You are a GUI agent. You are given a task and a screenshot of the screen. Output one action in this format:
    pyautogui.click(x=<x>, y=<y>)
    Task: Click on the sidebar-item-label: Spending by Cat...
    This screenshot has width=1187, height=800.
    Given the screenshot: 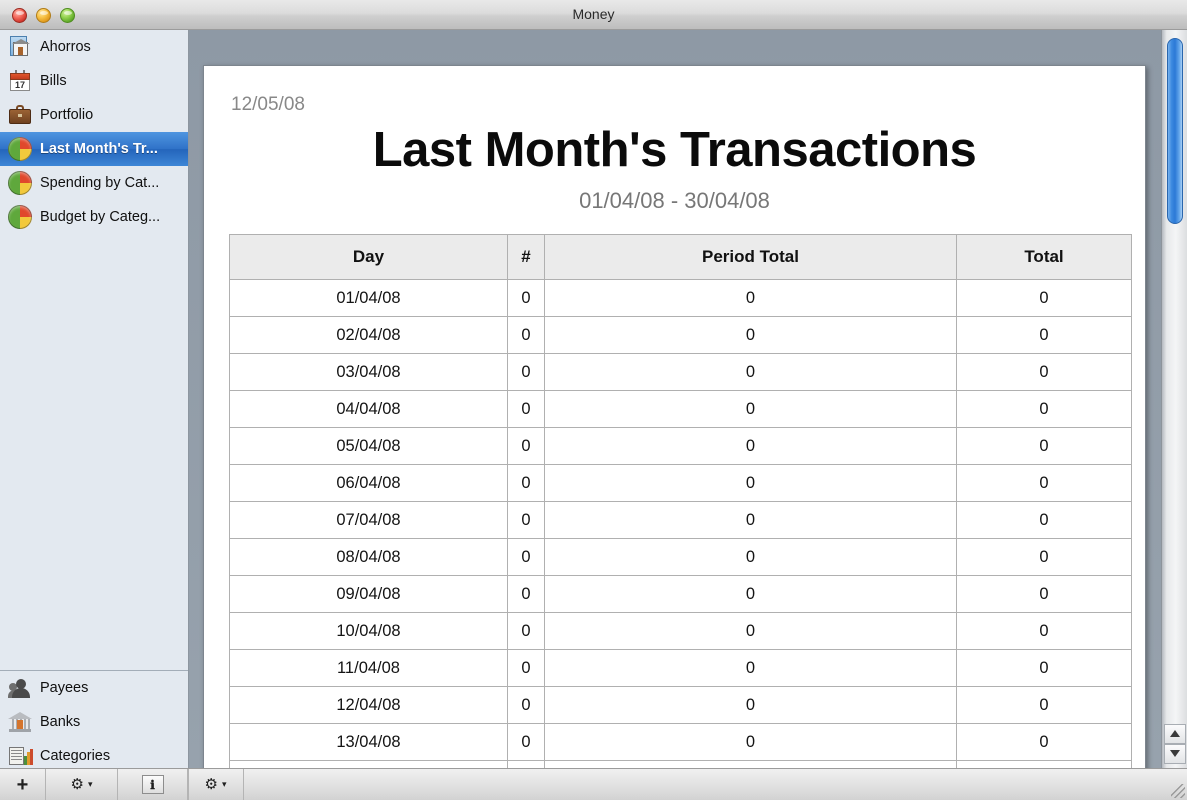 What is the action you would take?
    pyautogui.click(x=100, y=183)
    